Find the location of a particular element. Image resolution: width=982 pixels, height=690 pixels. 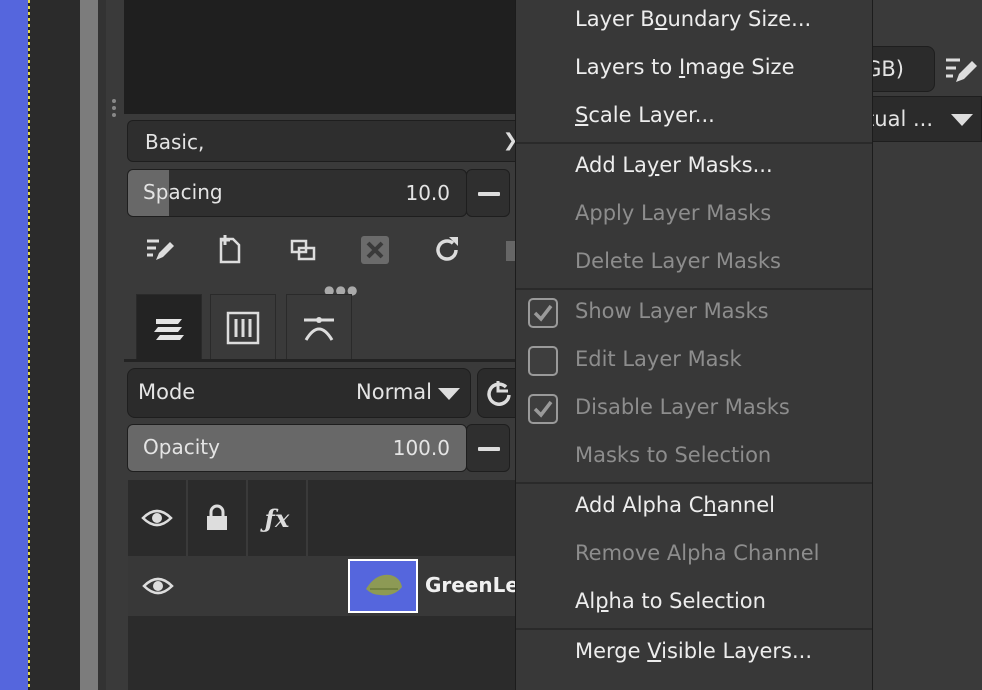

edit-color-profile-button is located at coordinates (960, 70).